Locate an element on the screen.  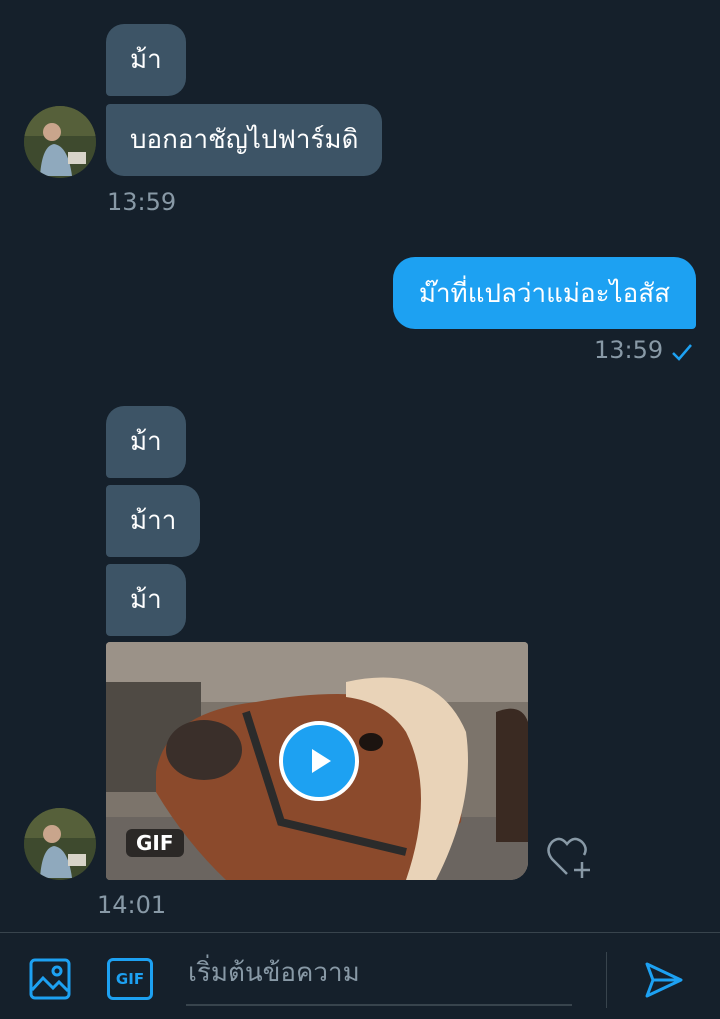
checkmark-icon is located at coordinates (682, 354).